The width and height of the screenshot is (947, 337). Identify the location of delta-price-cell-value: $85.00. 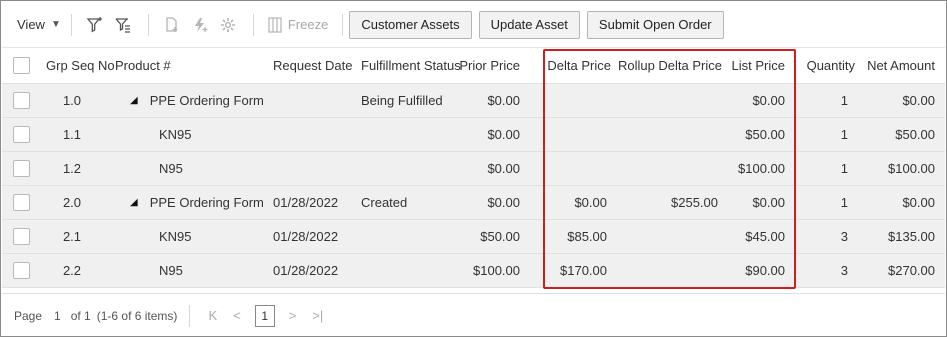
(587, 236).